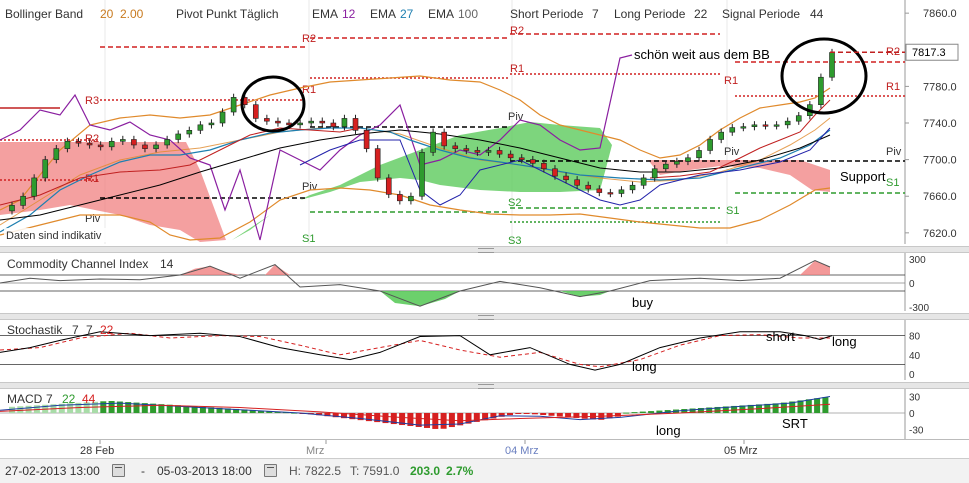 The width and height of the screenshot is (969, 483). I want to click on short-period-label: Short Periode, so click(547, 14).